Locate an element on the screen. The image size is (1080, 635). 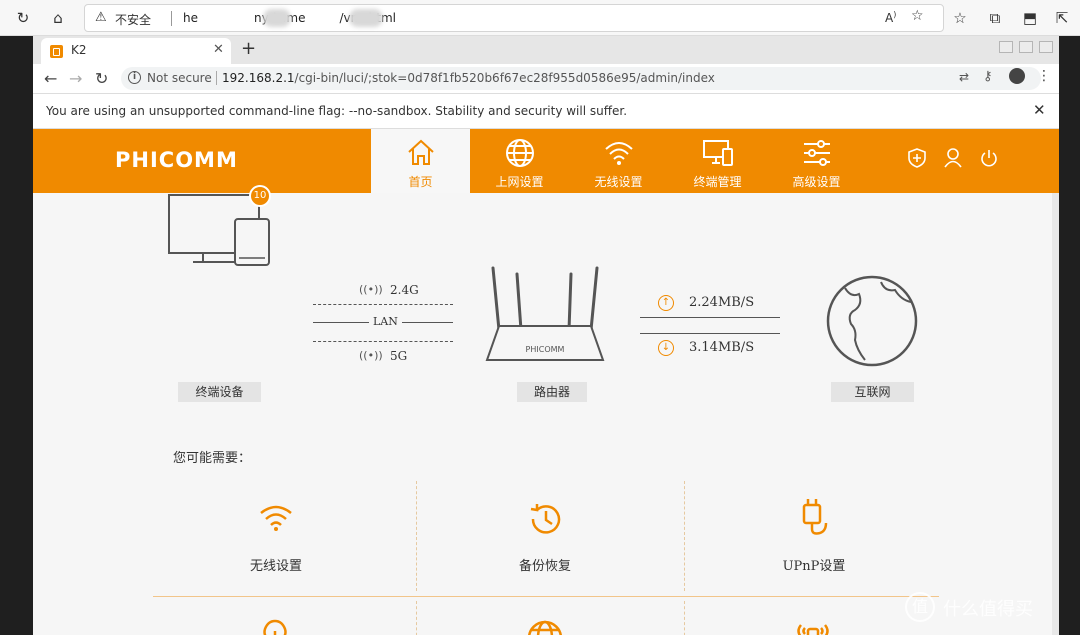
tab-close-icon: ✕ is located at coordinates (218, 49).